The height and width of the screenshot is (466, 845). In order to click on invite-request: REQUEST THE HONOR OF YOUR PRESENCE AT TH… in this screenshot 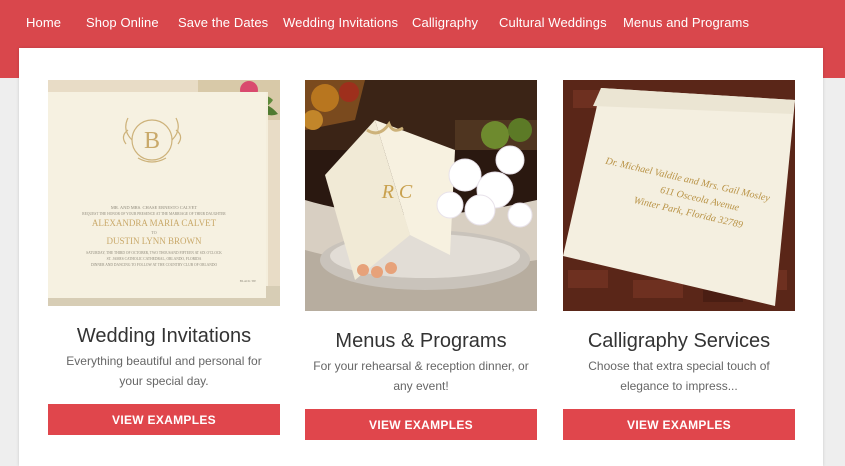, I will do `click(154, 214)`.